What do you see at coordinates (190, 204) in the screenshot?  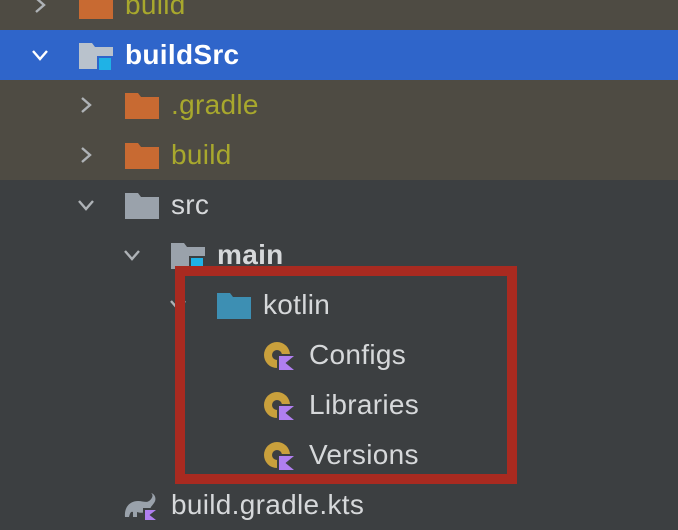 I see `tree-row-label: src` at bounding box center [190, 204].